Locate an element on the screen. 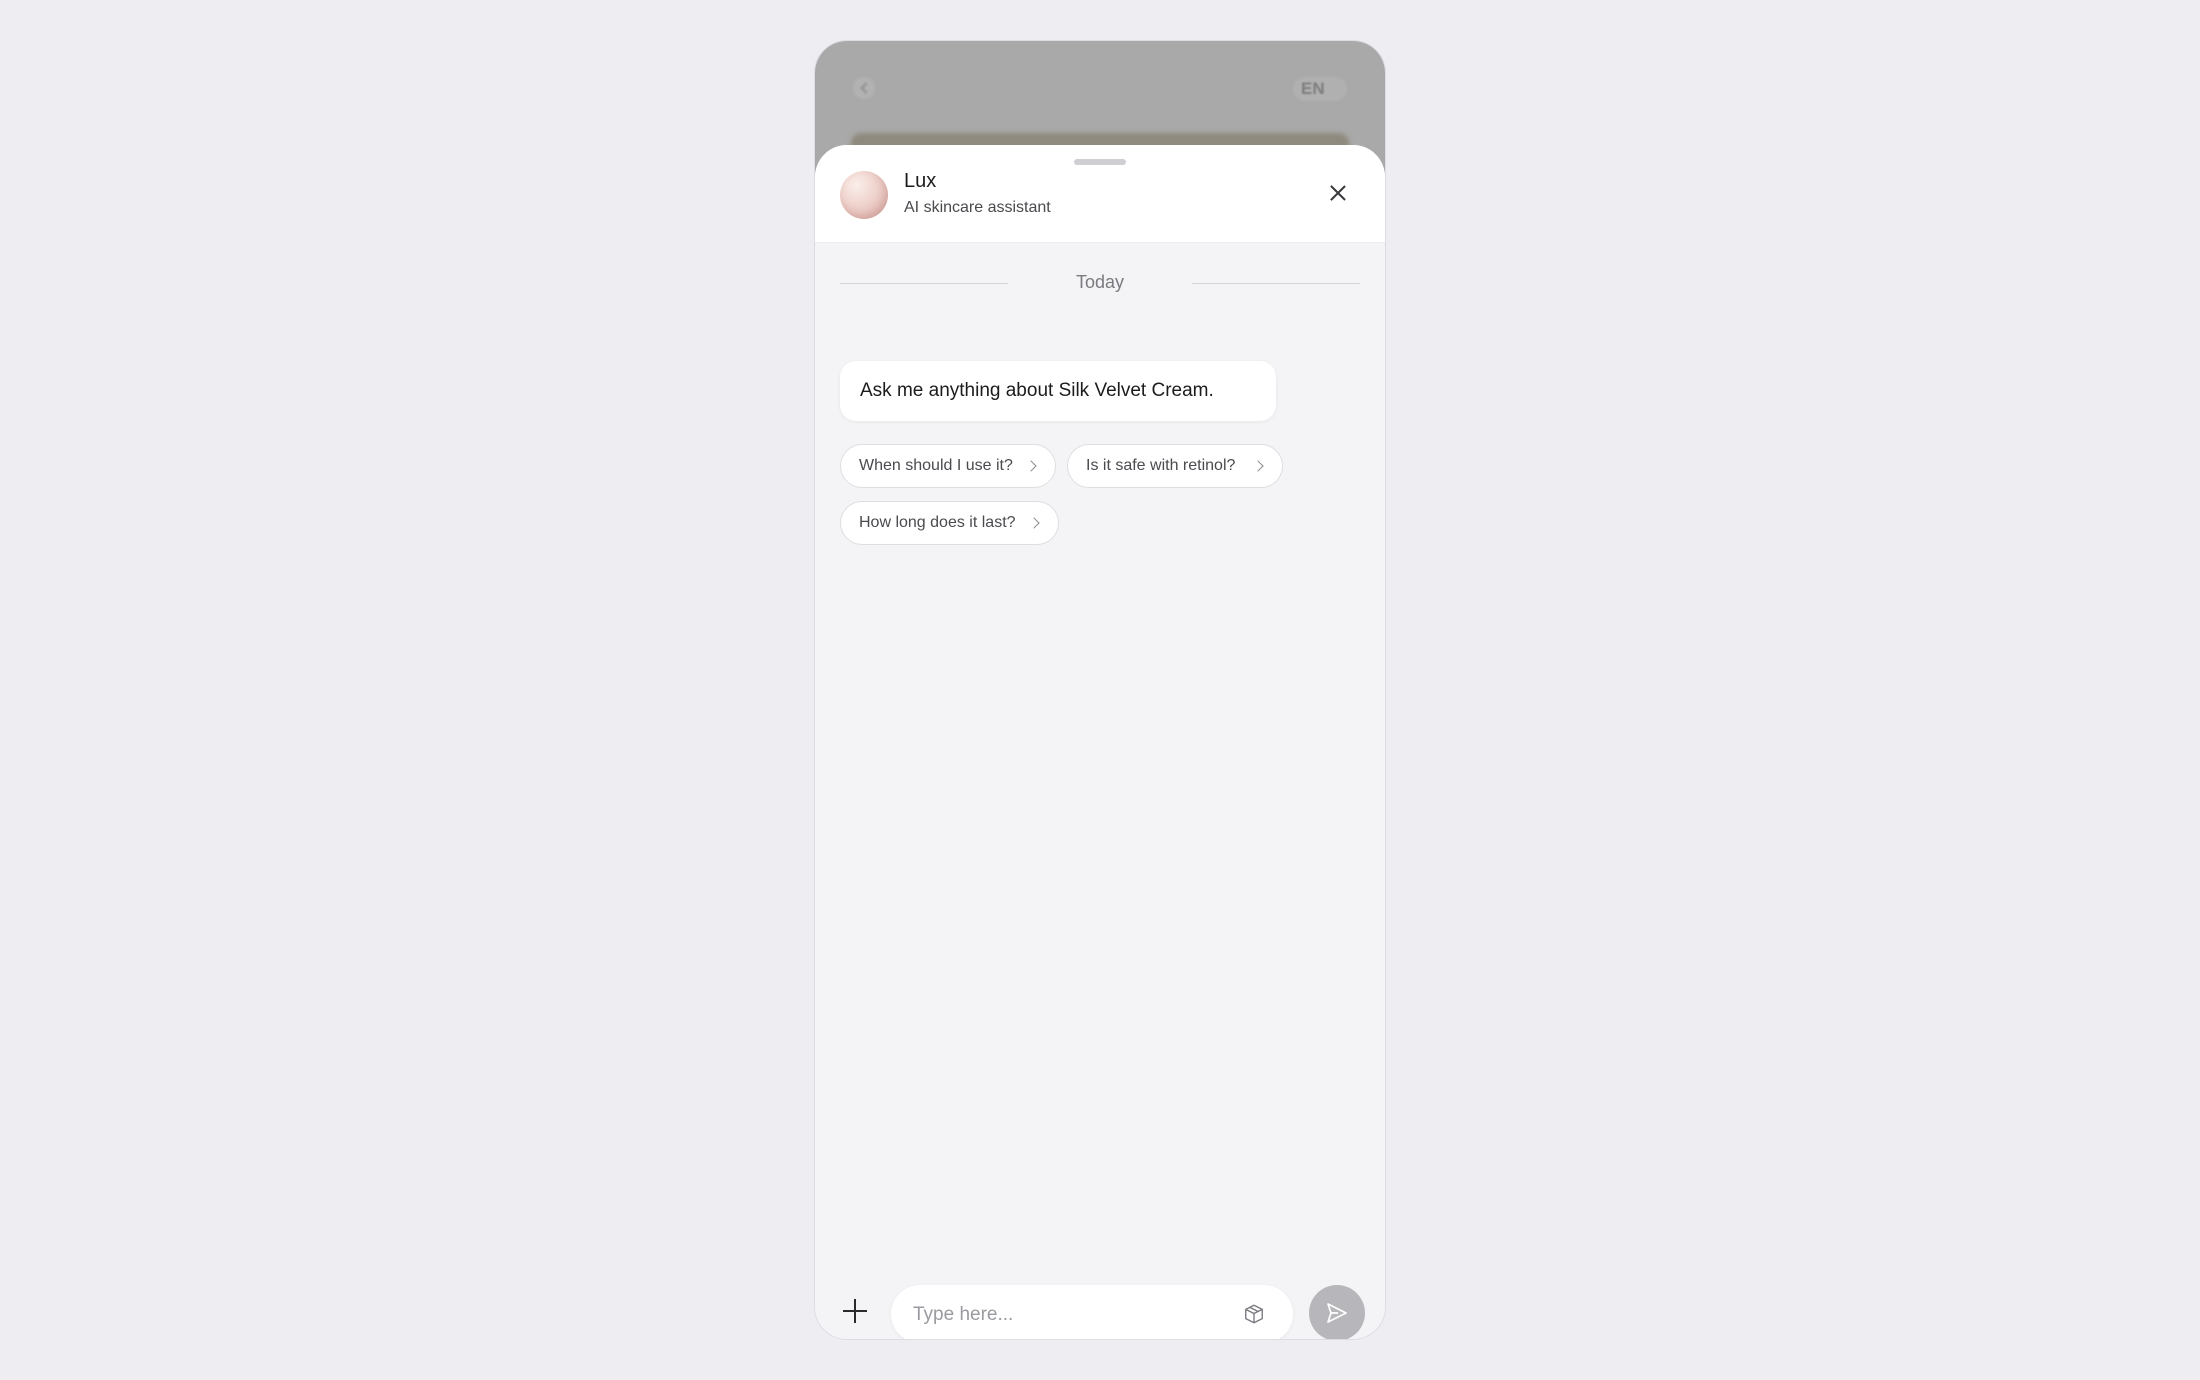 The width and height of the screenshot is (2200, 1380). suggestion-chip: Is it safe with retinol? is located at coordinates (1175, 466).